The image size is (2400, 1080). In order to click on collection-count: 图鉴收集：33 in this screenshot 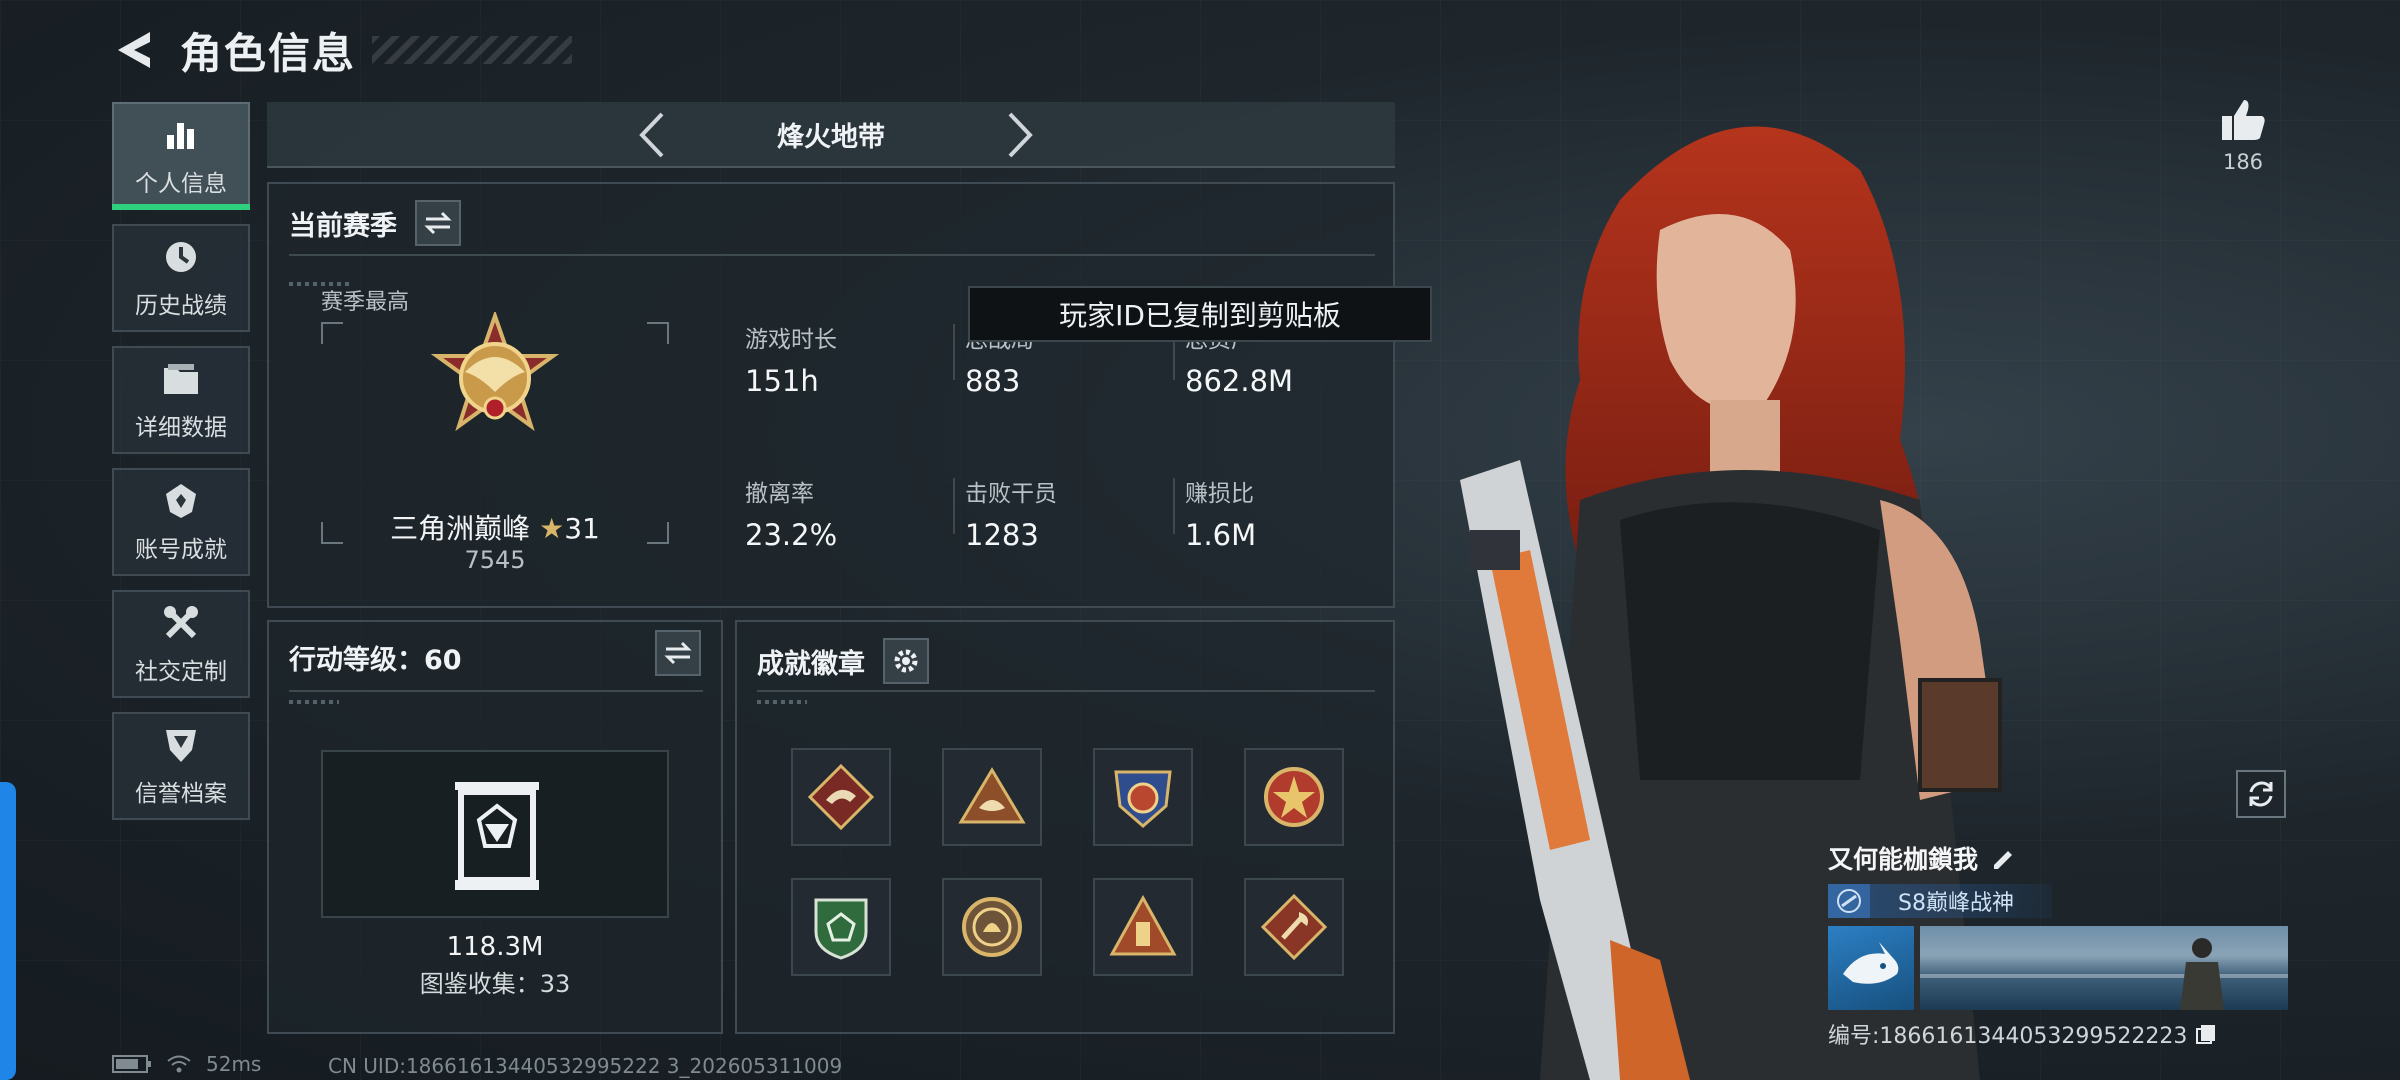, I will do `click(495, 984)`.